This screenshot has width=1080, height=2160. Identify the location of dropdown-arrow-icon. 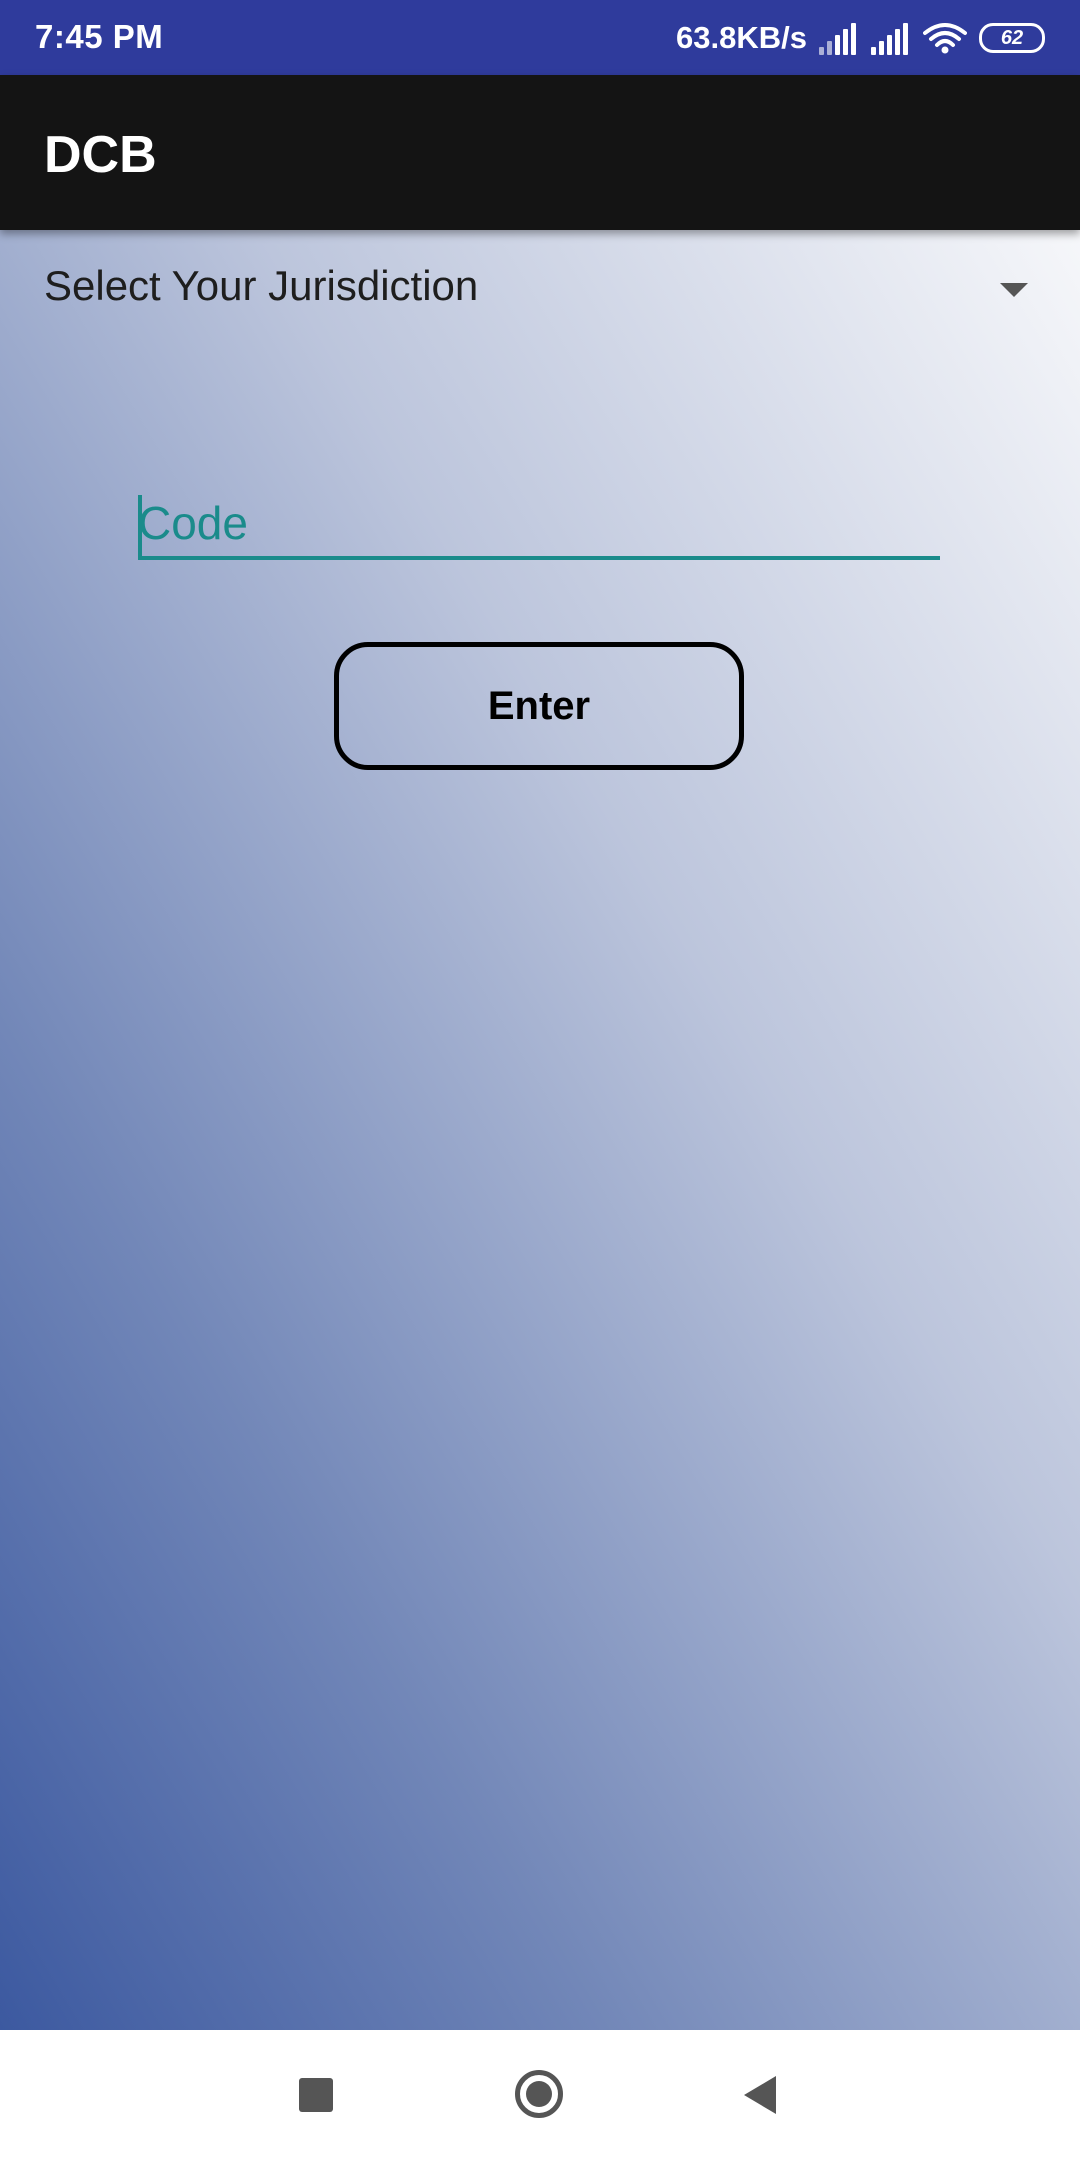
(1014, 290).